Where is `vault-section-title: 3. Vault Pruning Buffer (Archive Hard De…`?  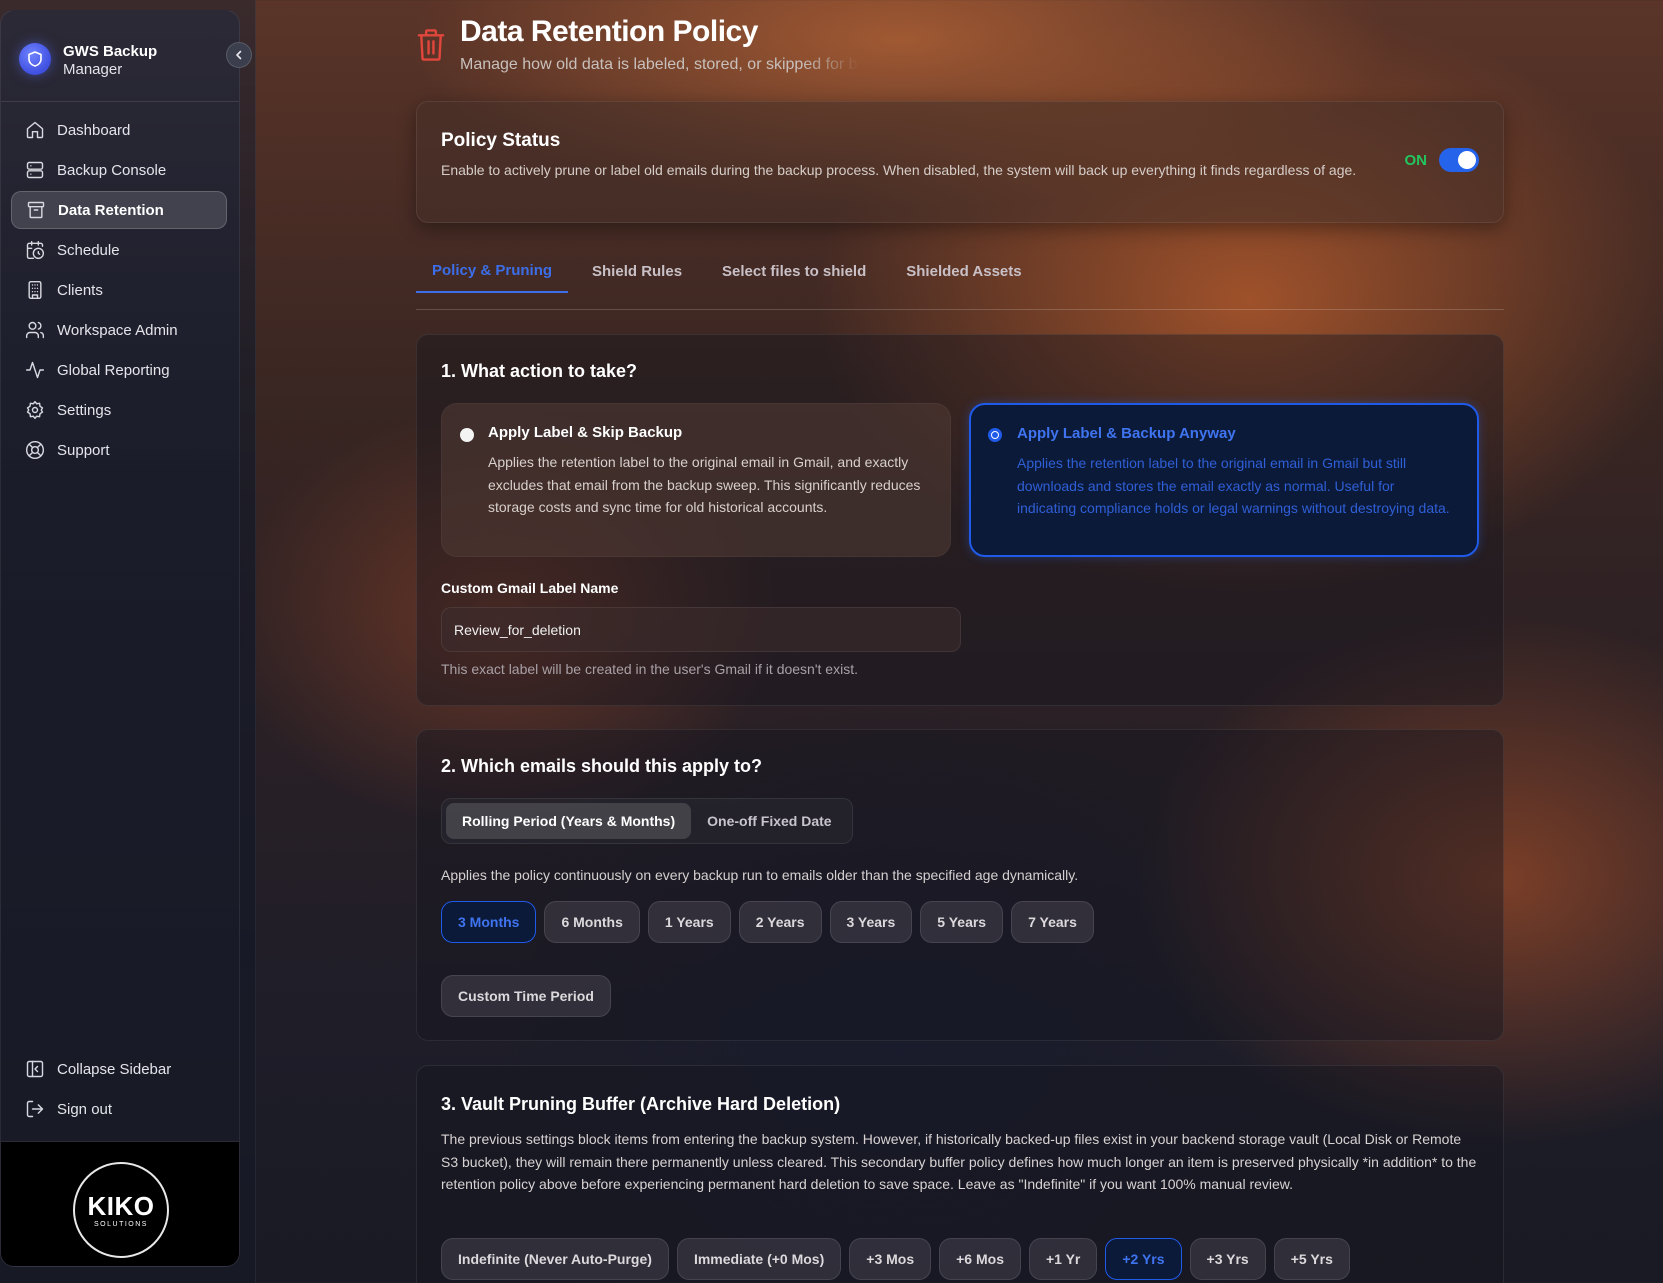 vault-section-title: 3. Vault Pruning Buffer (Archive Hard De… is located at coordinates (641, 1104).